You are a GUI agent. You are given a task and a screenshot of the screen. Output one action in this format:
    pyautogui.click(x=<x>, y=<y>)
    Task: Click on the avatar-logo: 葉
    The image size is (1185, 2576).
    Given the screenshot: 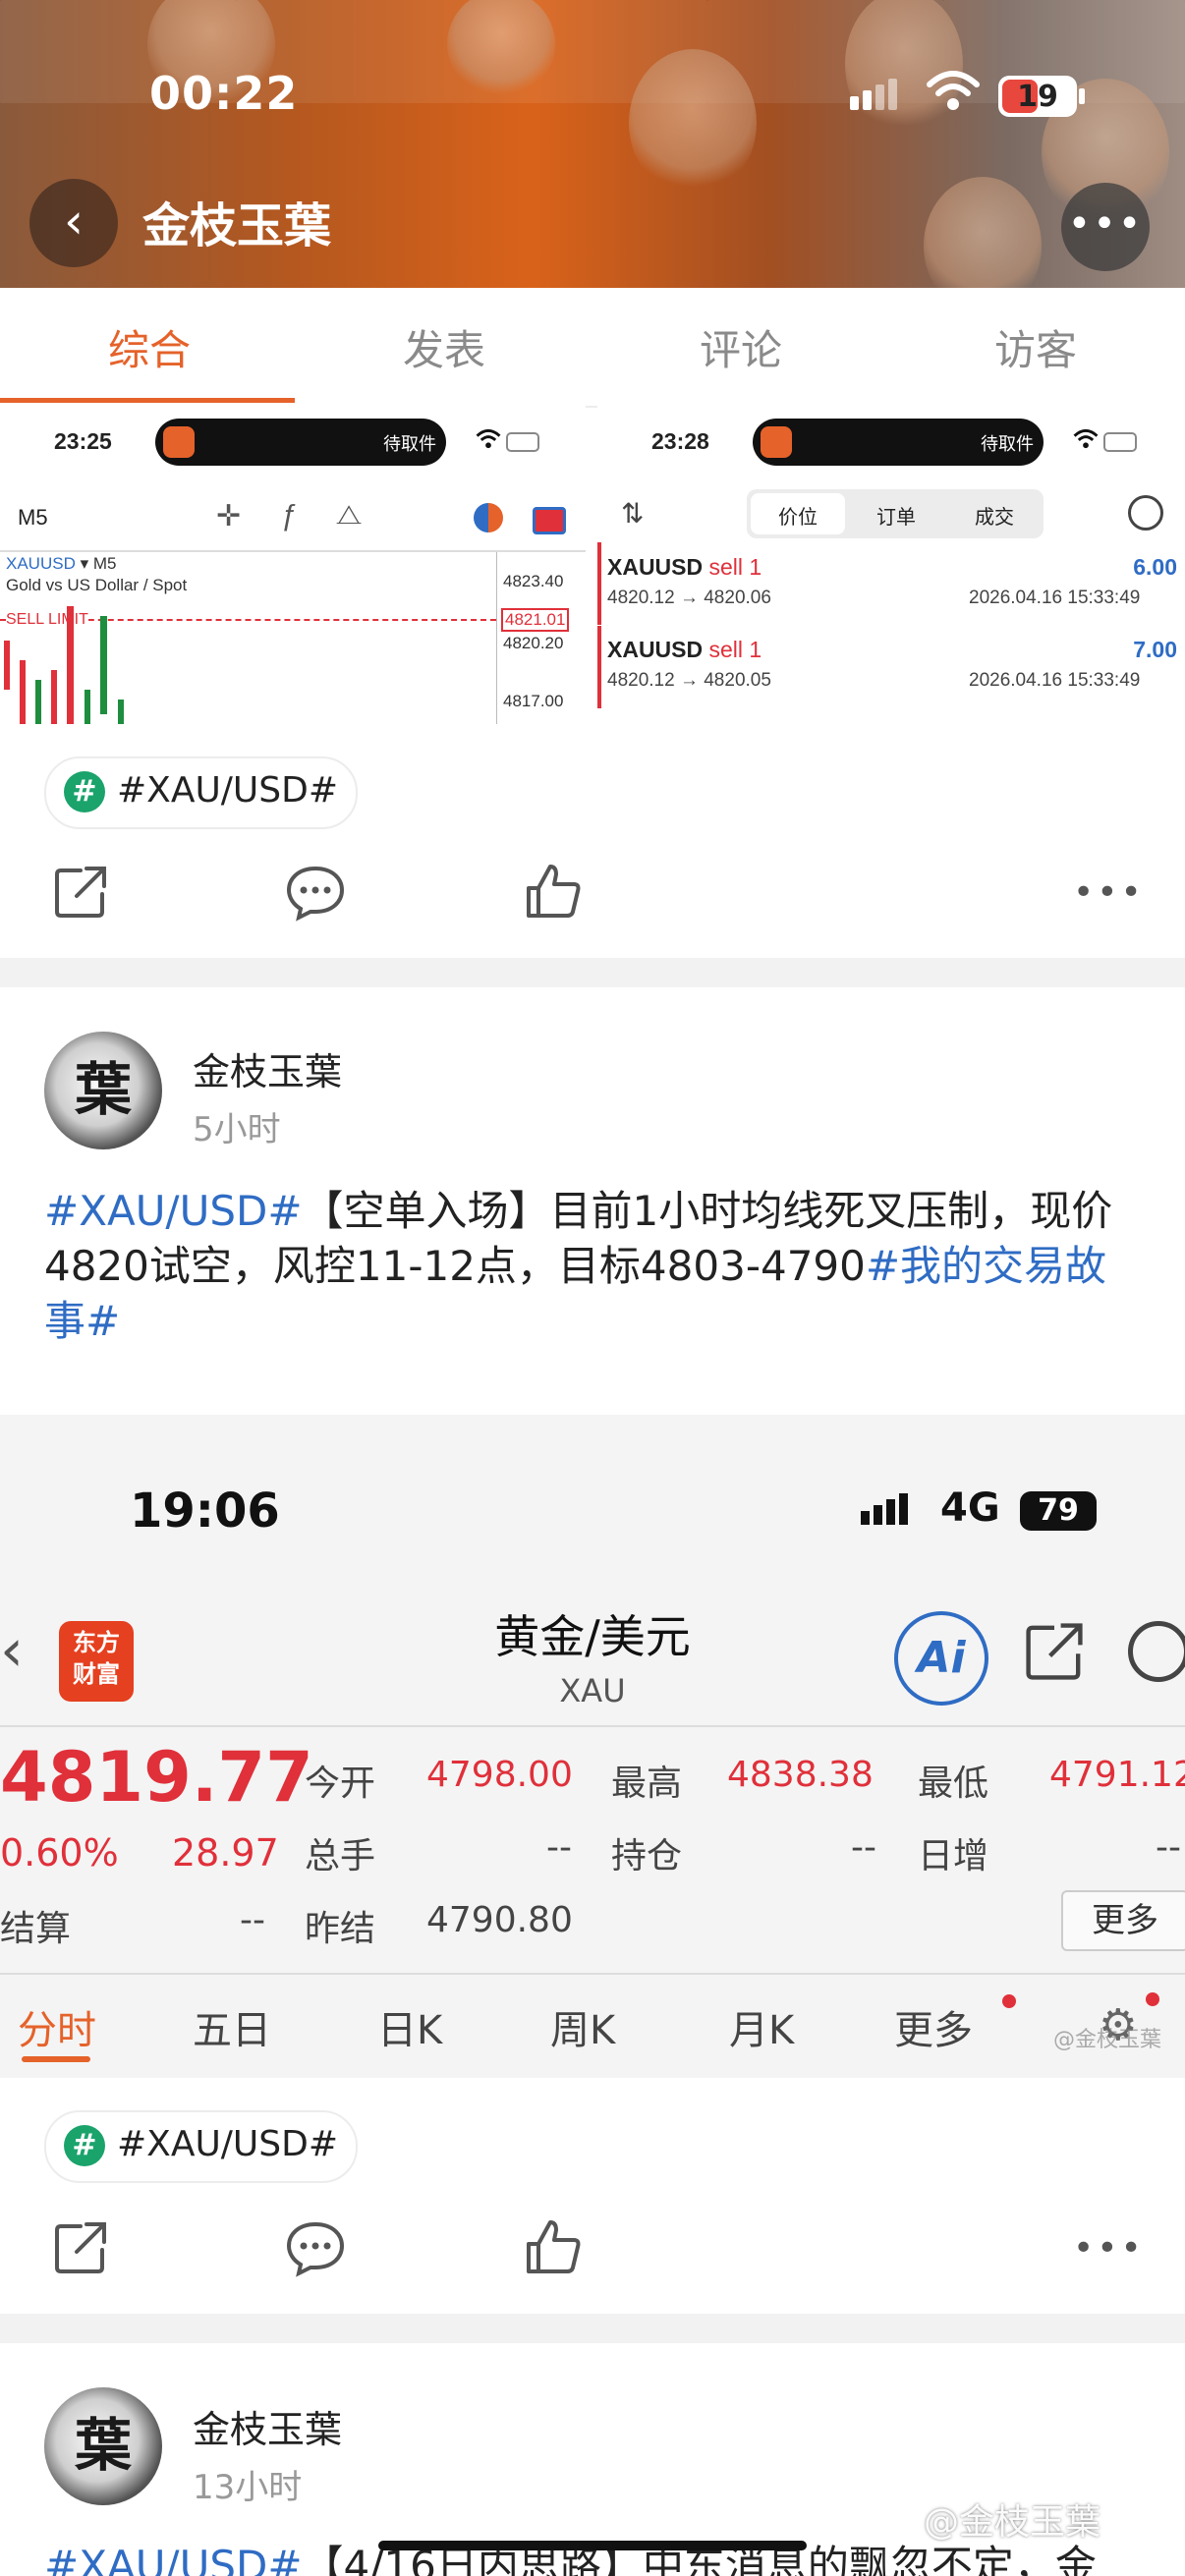 What is the action you would take?
    pyautogui.click(x=103, y=2445)
    